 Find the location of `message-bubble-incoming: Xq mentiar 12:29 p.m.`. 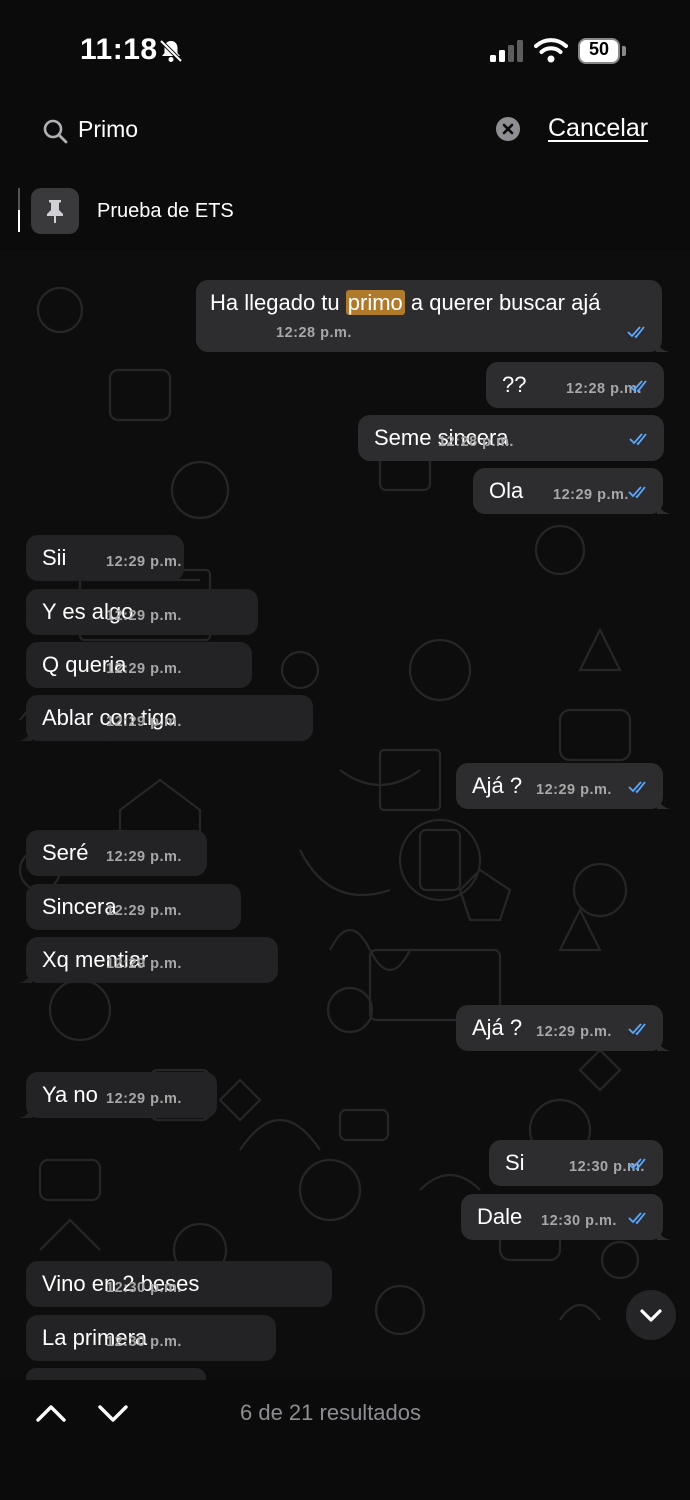

message-bubble-incoming: Xq mentiar 12:29 p.m. is located at coordinates (148, 960).